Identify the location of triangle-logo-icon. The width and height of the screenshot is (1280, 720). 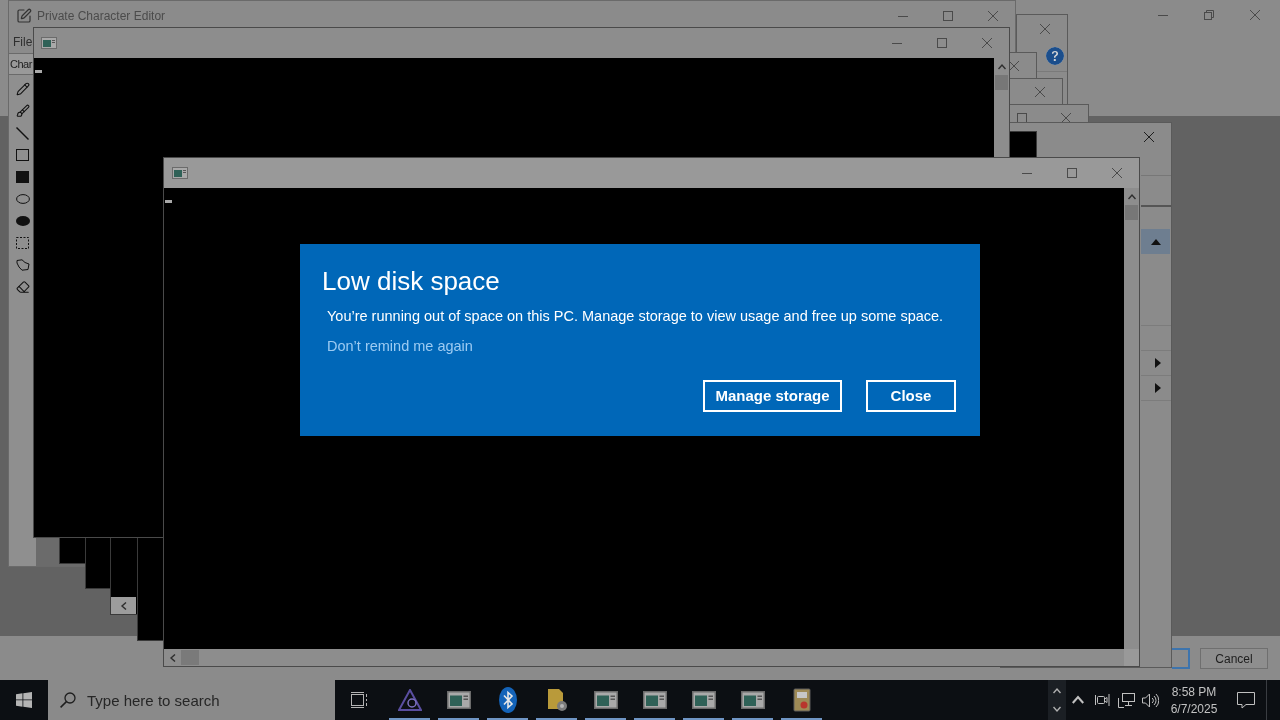
(409, 700).